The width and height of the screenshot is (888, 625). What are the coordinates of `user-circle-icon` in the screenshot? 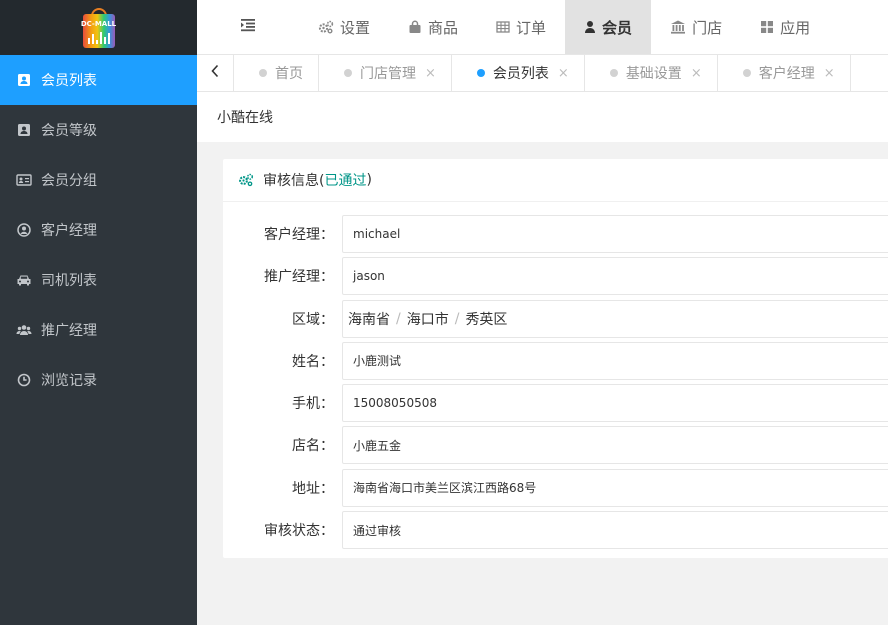 It's located at (24, 230).